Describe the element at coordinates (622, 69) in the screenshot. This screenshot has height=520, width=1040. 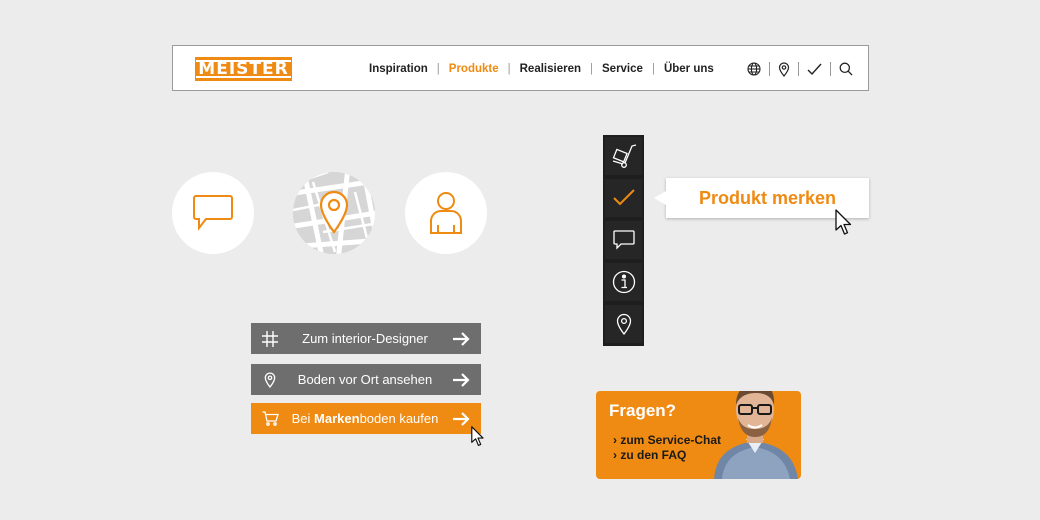
I see `nav-item-service: Service` at that location.